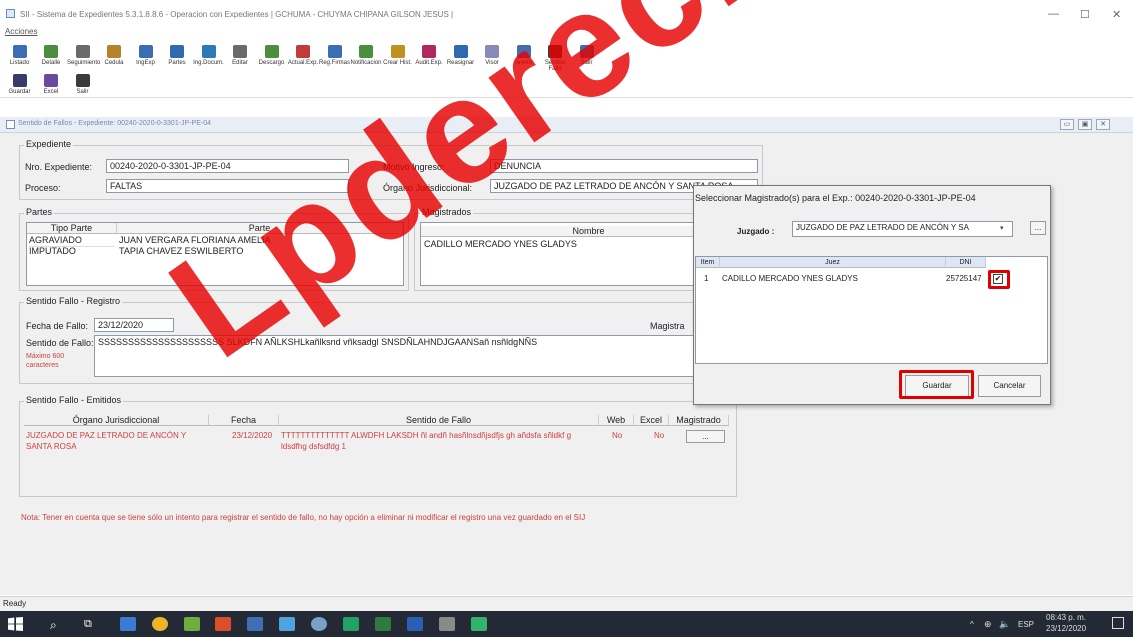 This screenshot has height=637, width=1133. What do you see at coordinates (21, 31) in the screenshot?
I see `menu-acciones: Acciones` at bounding box center [21, 31].